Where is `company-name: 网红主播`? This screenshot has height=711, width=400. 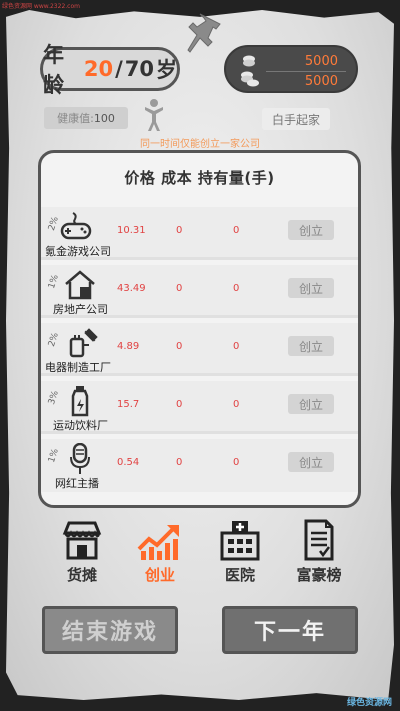
company-name: 网红主播 is located at coordinates (77, 483).